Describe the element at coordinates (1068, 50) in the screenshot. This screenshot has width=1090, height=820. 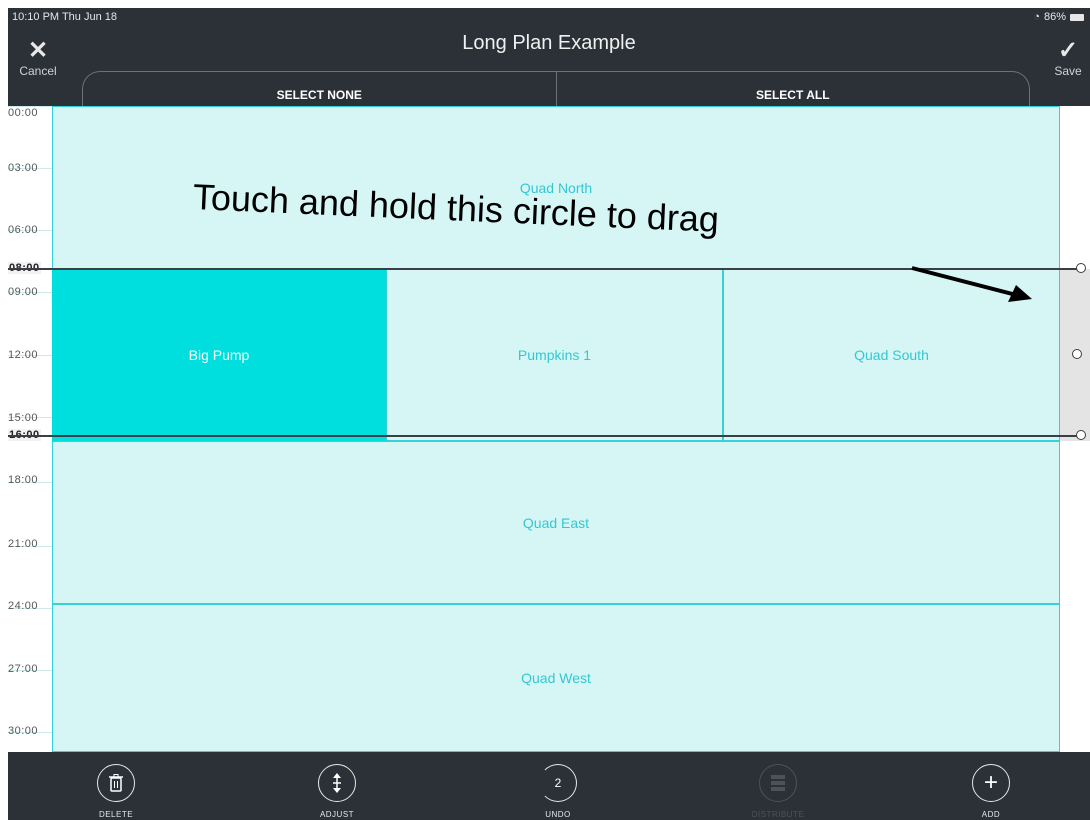
I see `checkmark-icon: ✓` at that location.